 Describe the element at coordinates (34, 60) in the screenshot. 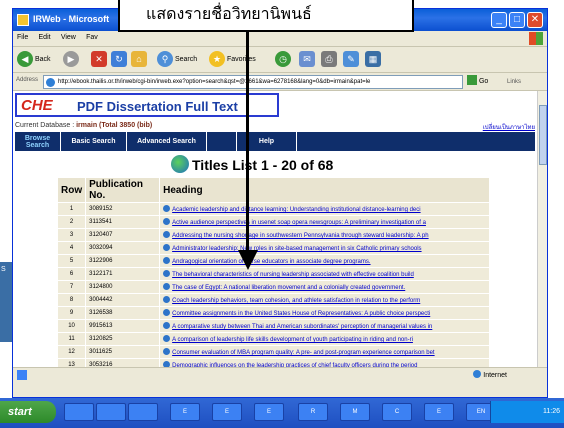

I see `back-button: ◀ Back` at that location.